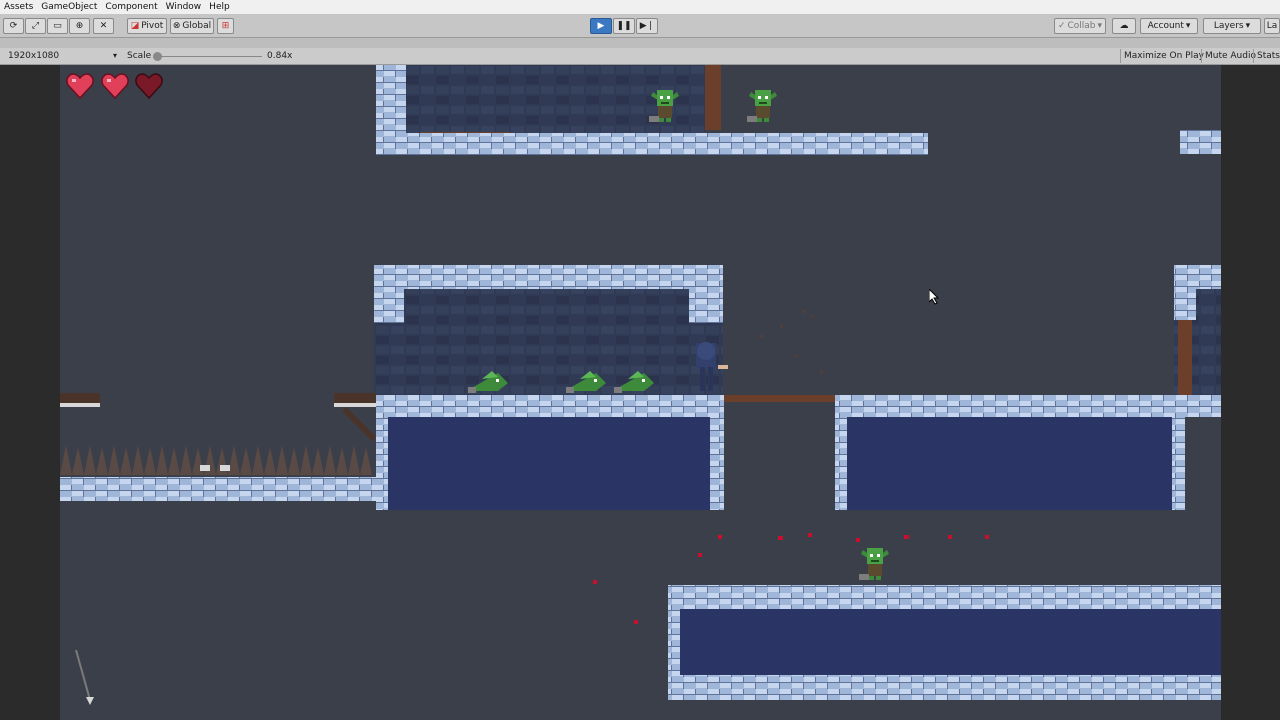 The width and height of the screenshot is (1280, 720). Describe the element at coordinates (1230, 56) in the screenshot. I see `mute-audio-toggle: Mute Audio` at that location.